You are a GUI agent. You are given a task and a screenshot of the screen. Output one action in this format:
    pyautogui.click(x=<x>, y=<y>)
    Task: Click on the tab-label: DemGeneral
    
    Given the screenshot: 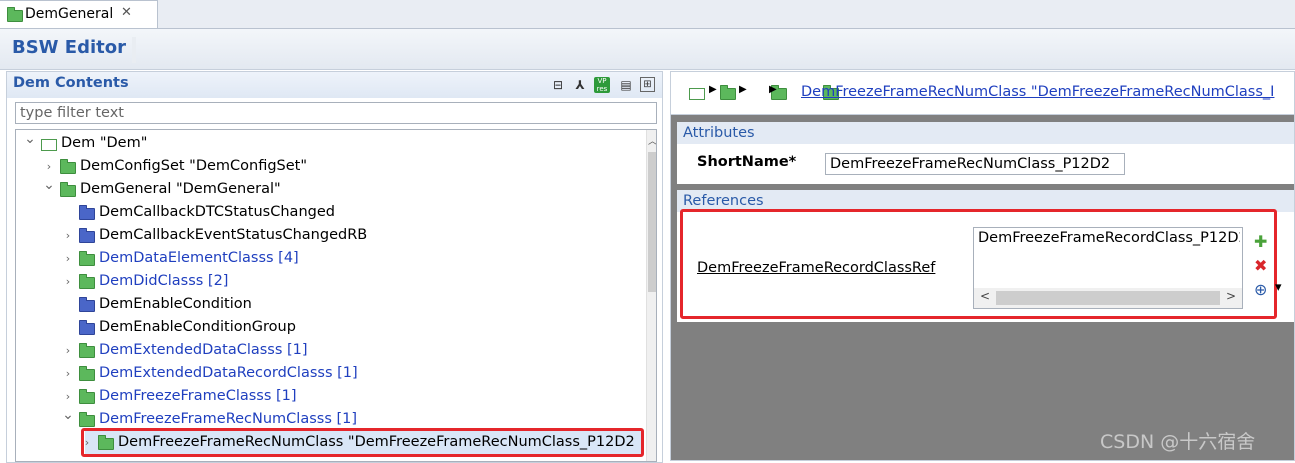 What is the action you would take?
    pyautogui.click(x=69, y=14)
    